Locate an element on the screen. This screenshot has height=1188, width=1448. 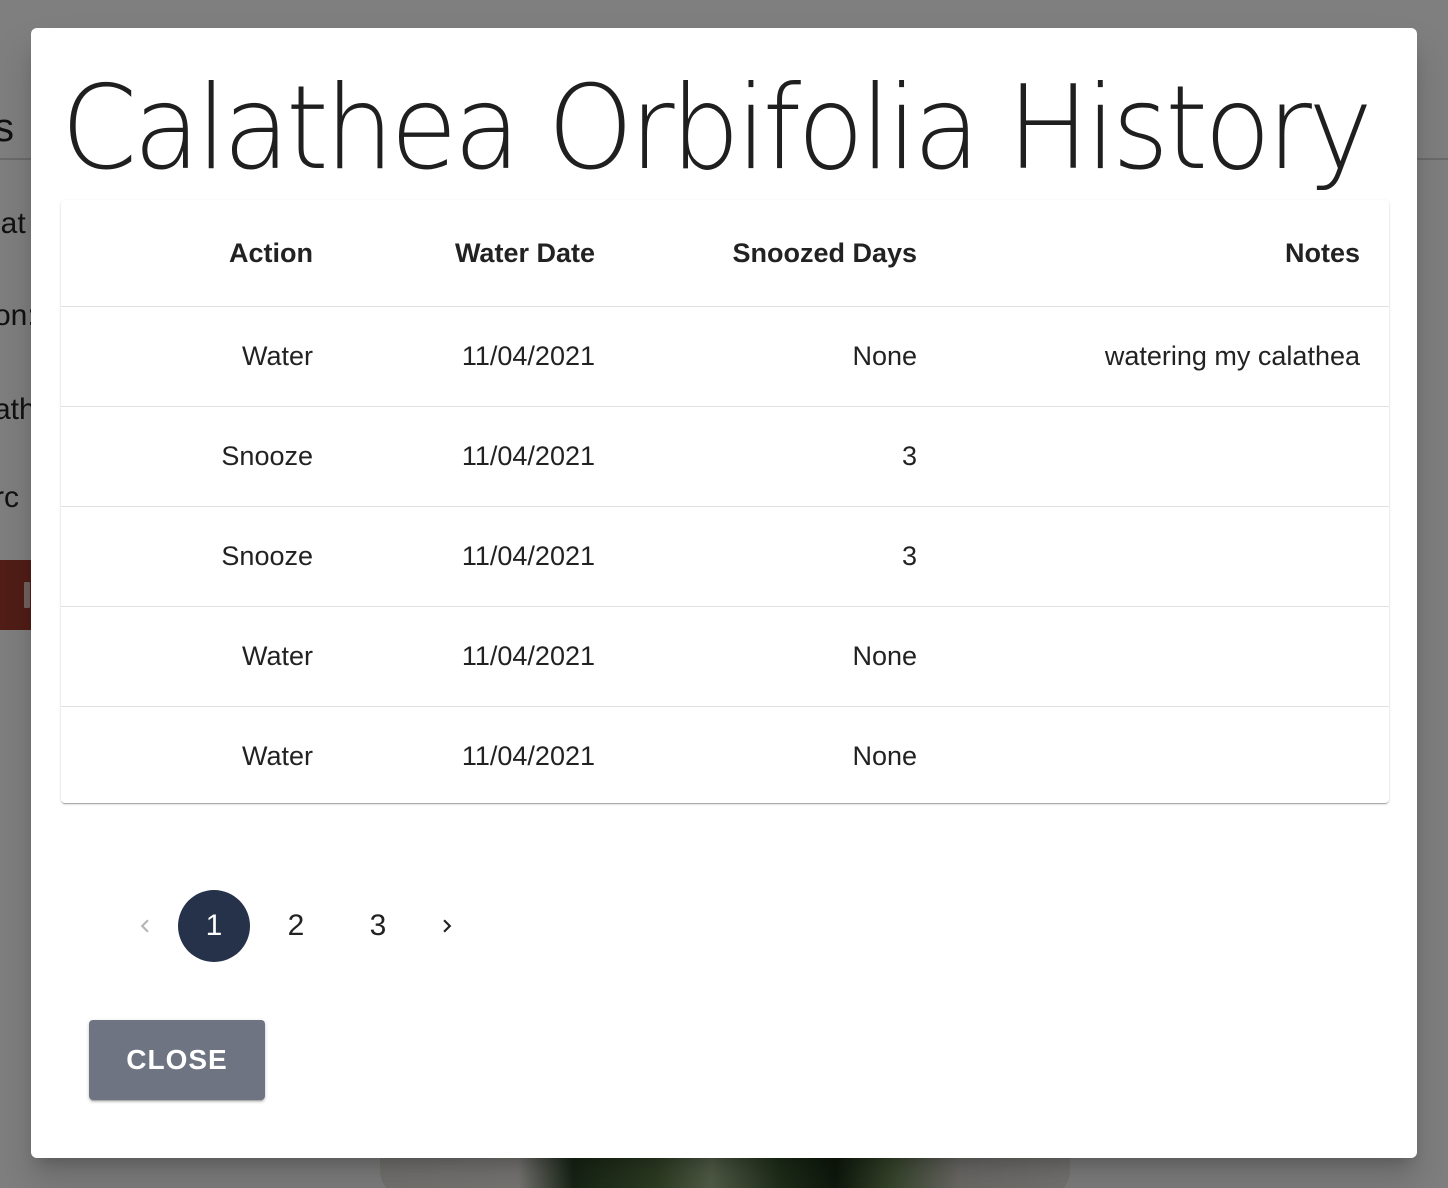
column-header-action: Action is located at coordinates (201, 253).